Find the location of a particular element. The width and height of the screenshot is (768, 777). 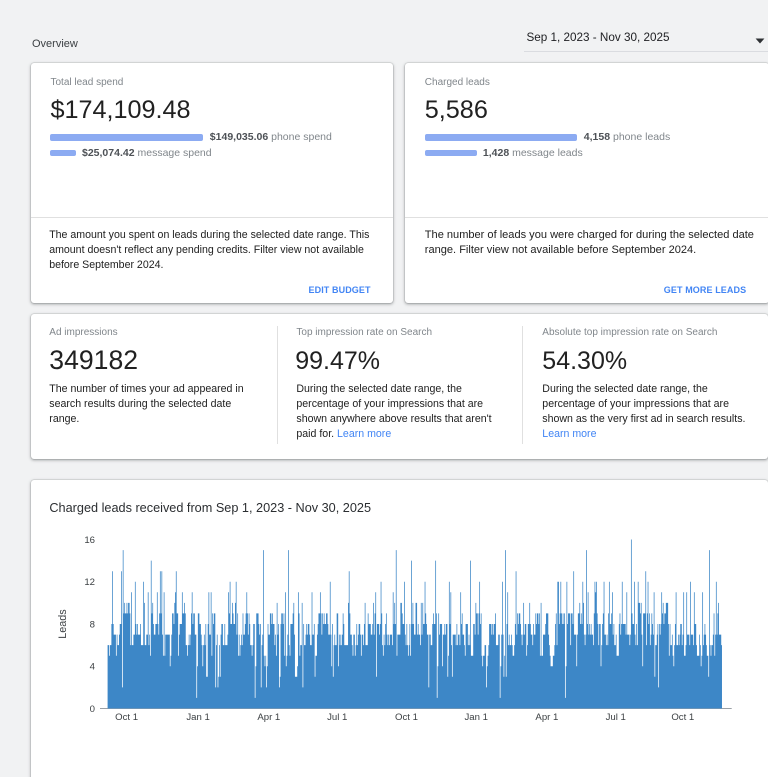

svg-text: 4 is located at coordinates (93, 667).